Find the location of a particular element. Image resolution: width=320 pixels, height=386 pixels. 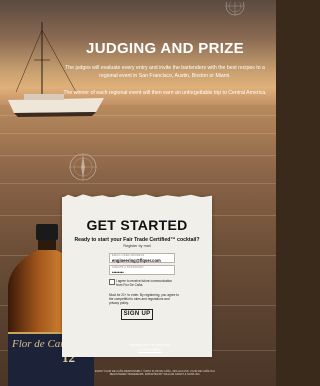

password-field-label: CREATE A PASSWORD is located at coordinates (128, 267).